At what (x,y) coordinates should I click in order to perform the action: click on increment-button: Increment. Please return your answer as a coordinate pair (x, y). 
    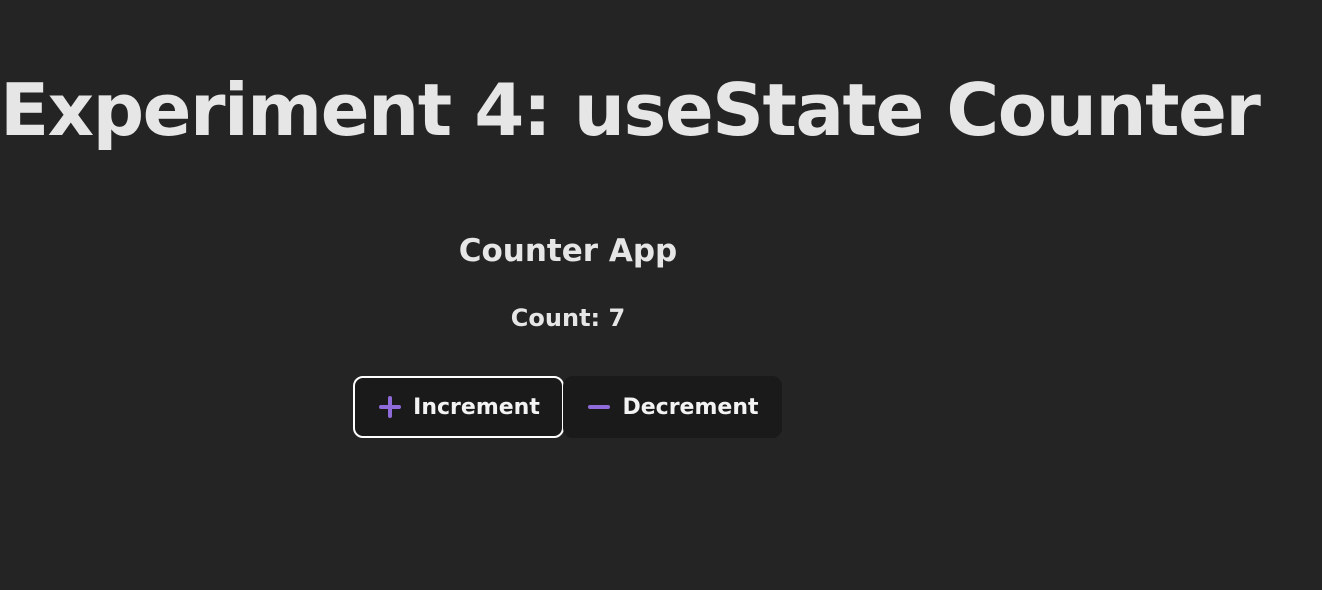
    Looking at the image, I should click on (458, 407).